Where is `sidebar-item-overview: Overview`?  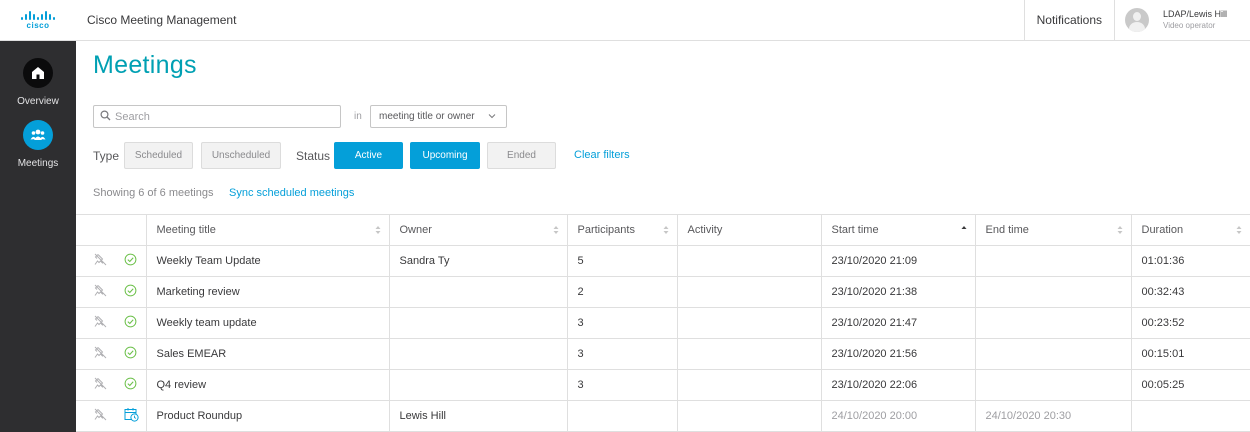 sidebar-item-overview: Overview is located at coordinates (38, 82).